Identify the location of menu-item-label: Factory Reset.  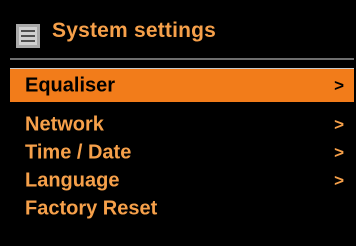
(91, 208).